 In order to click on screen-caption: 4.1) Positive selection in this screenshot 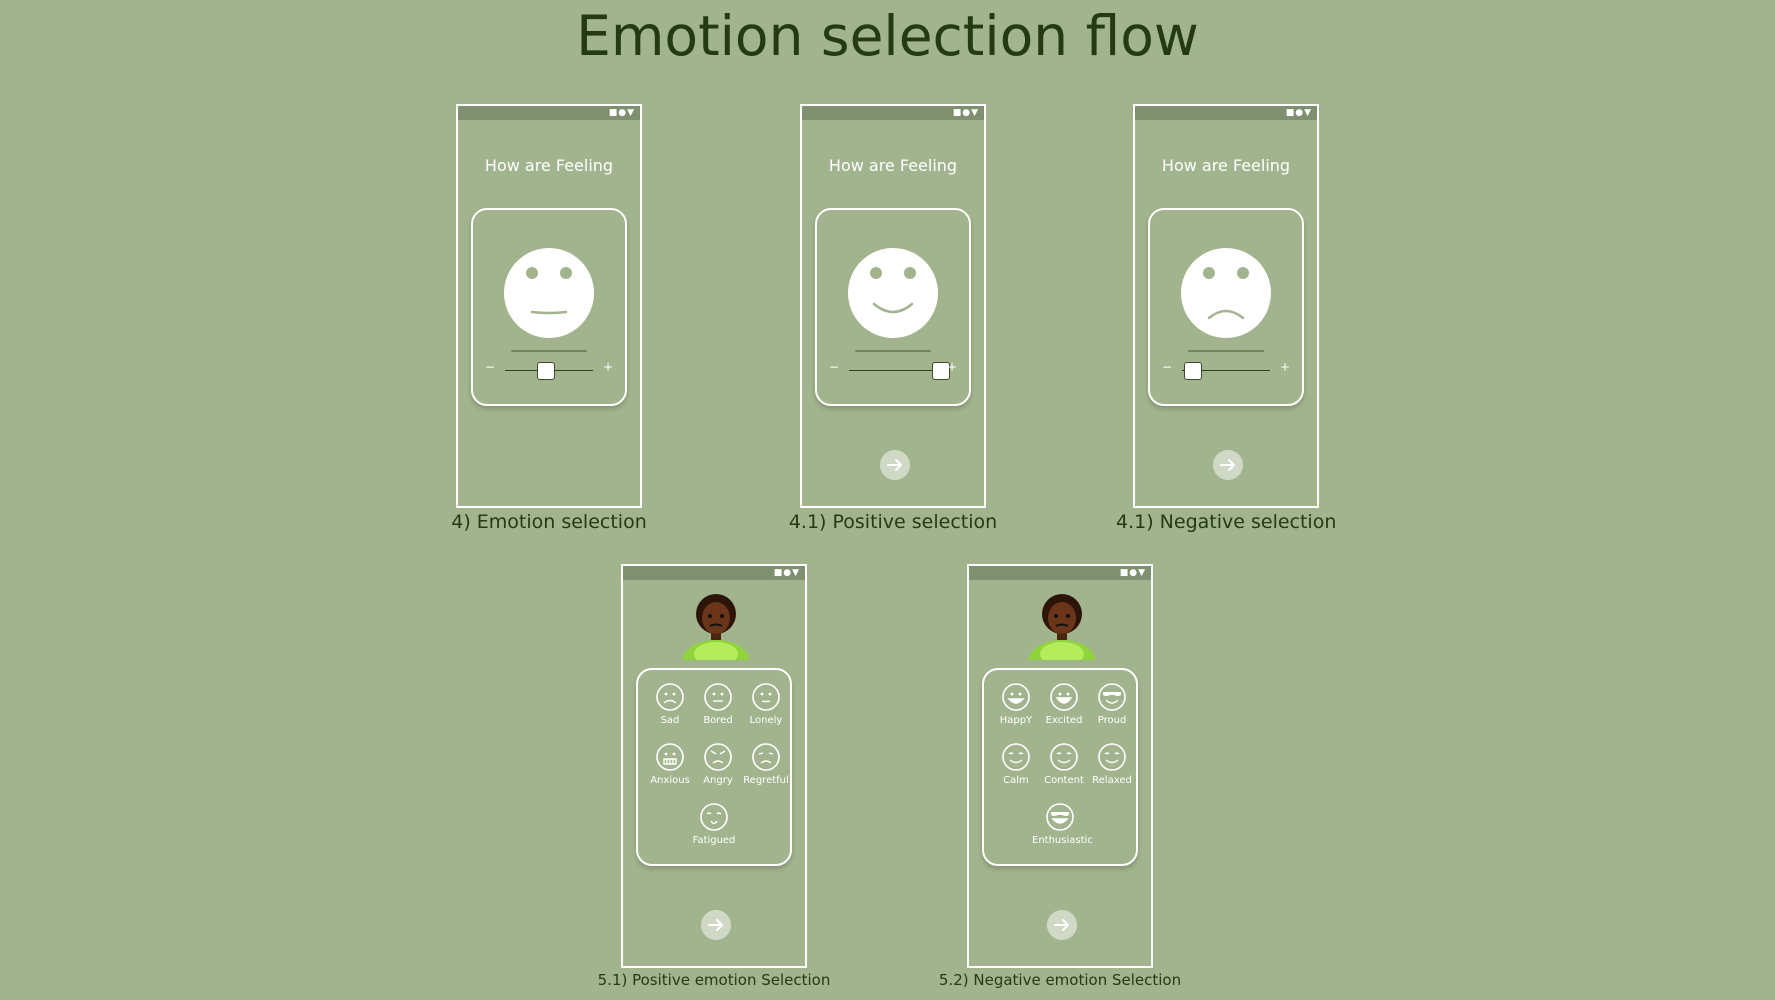, I will do `click(893, 522)`.